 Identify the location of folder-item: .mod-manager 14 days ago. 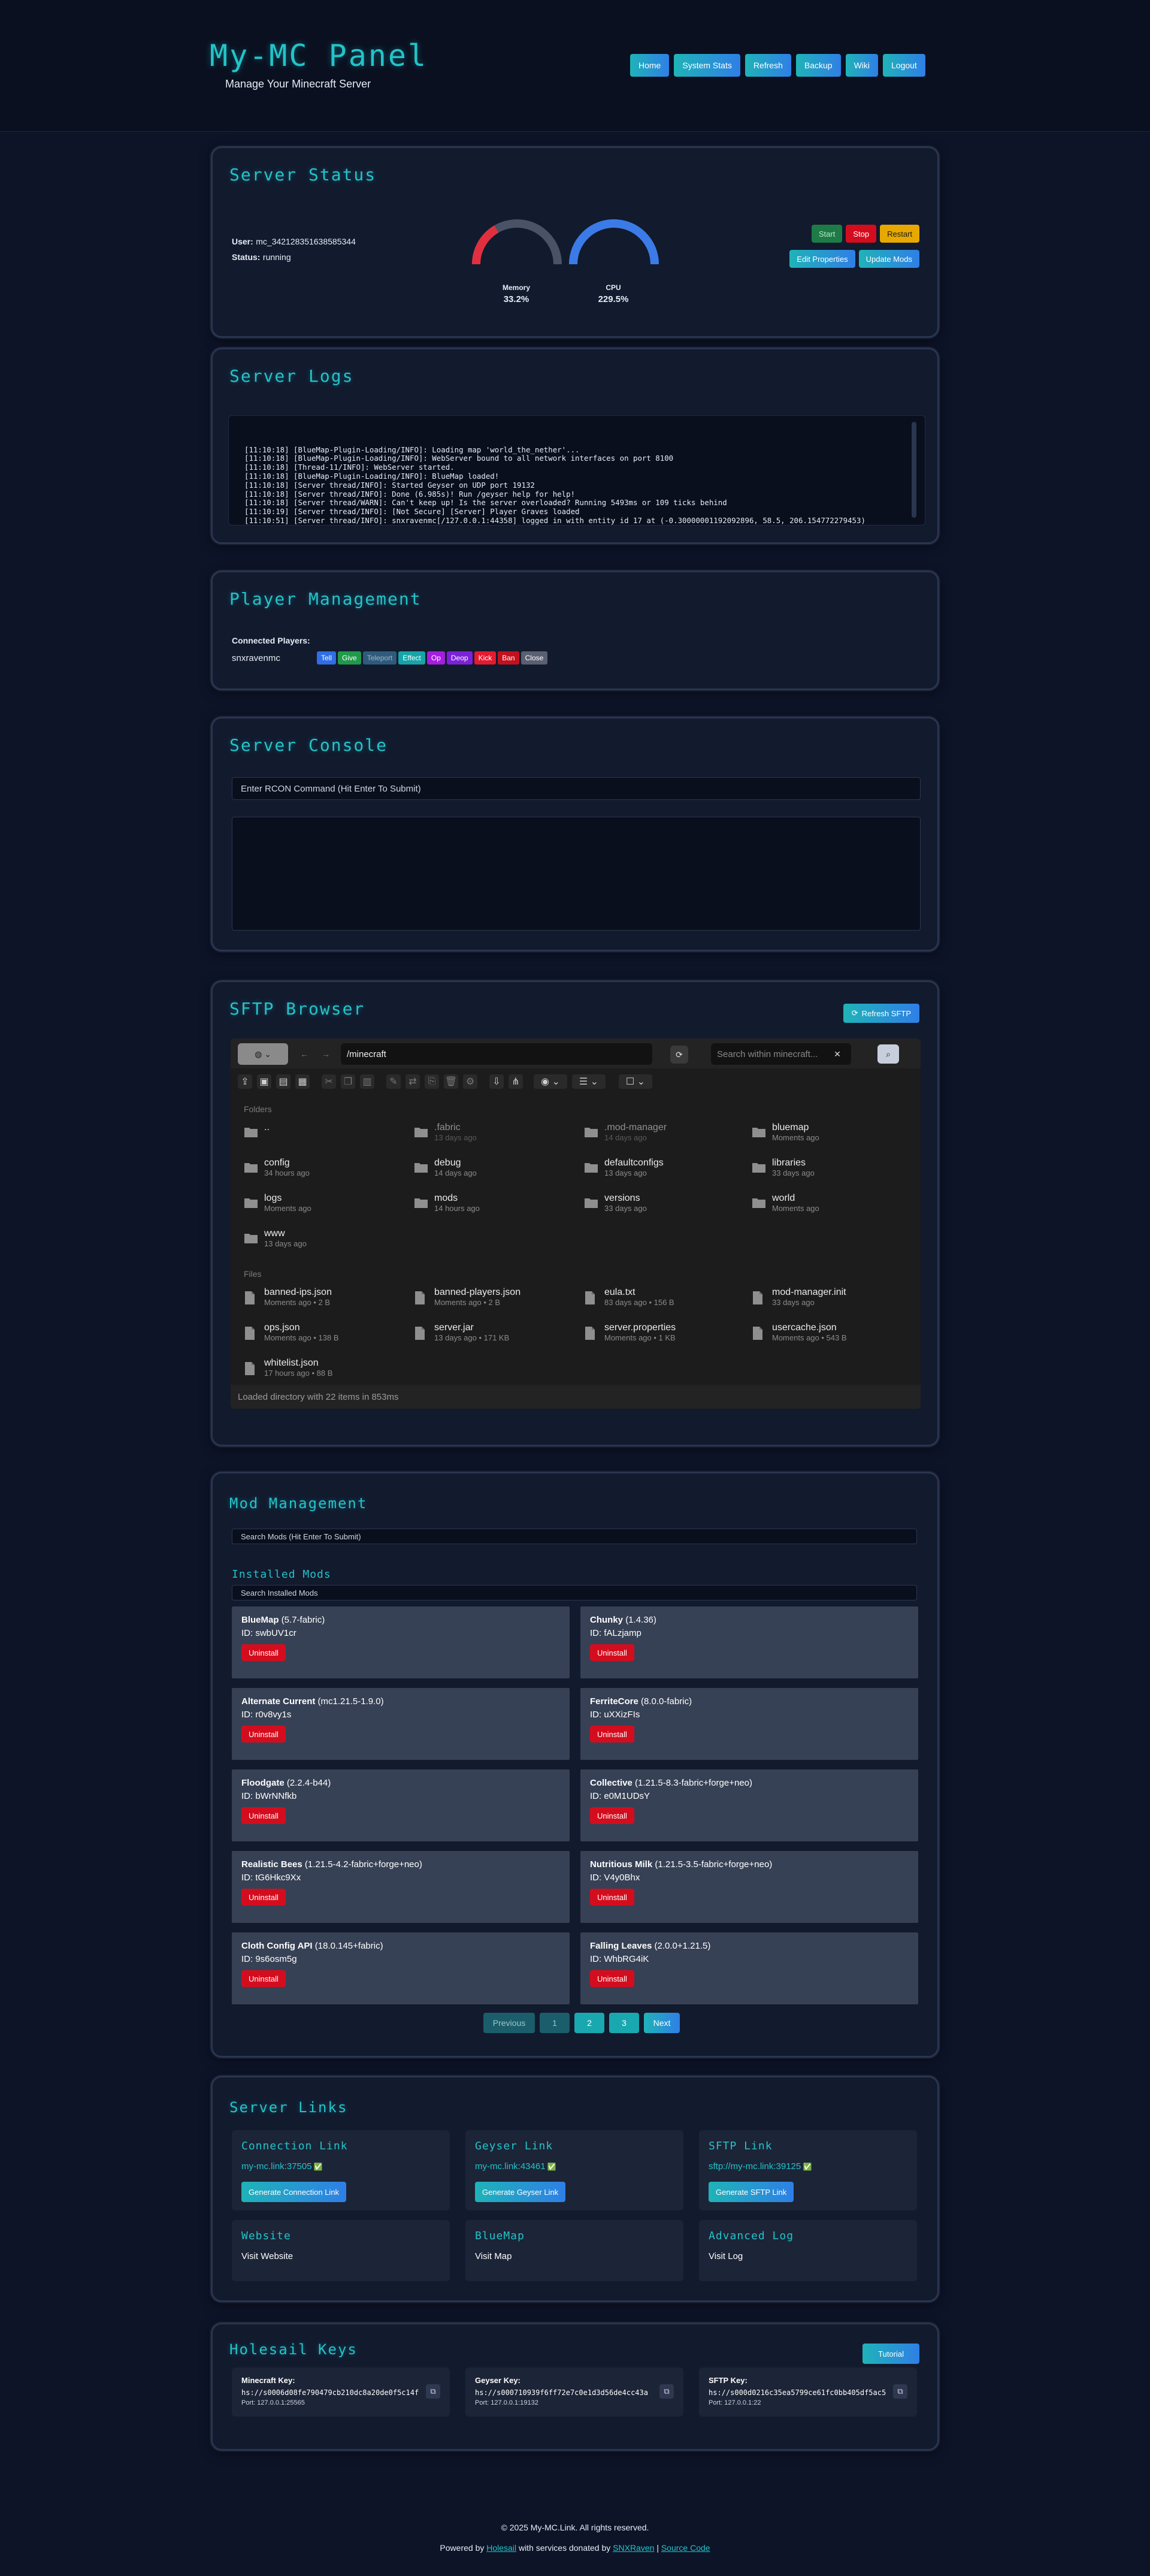
(659, 1137).